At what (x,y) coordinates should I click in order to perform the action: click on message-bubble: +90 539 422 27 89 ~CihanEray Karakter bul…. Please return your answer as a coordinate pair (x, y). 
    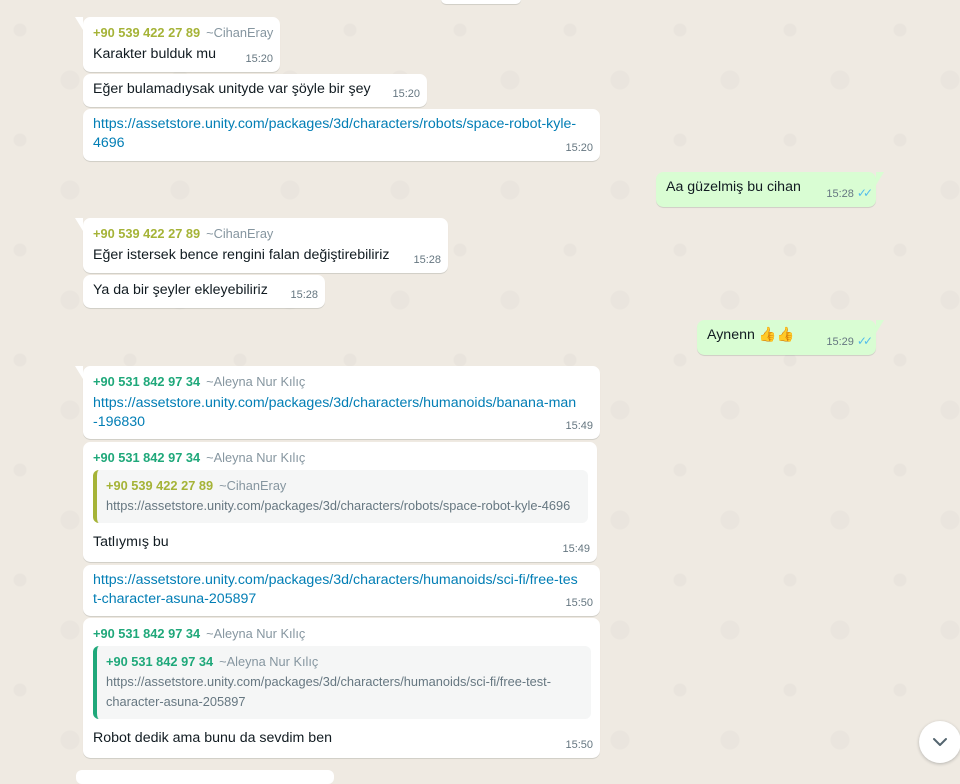
    Looking at the image, I should click on (177, 44).